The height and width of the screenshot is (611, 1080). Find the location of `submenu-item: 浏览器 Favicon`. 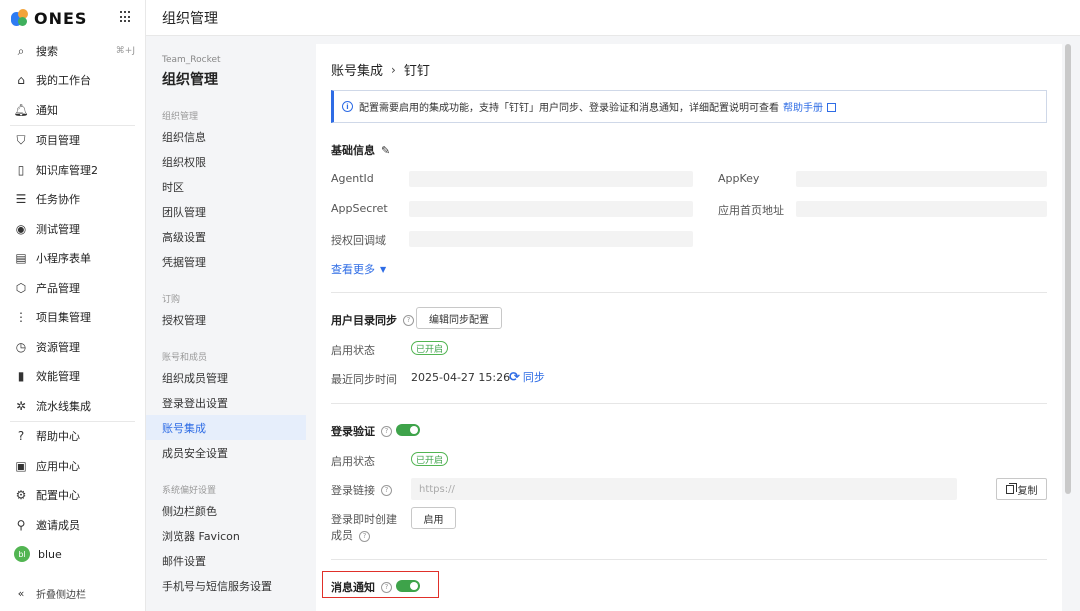

submenu-item: 浏览器 Favicon is located at coordinates (226, 535).